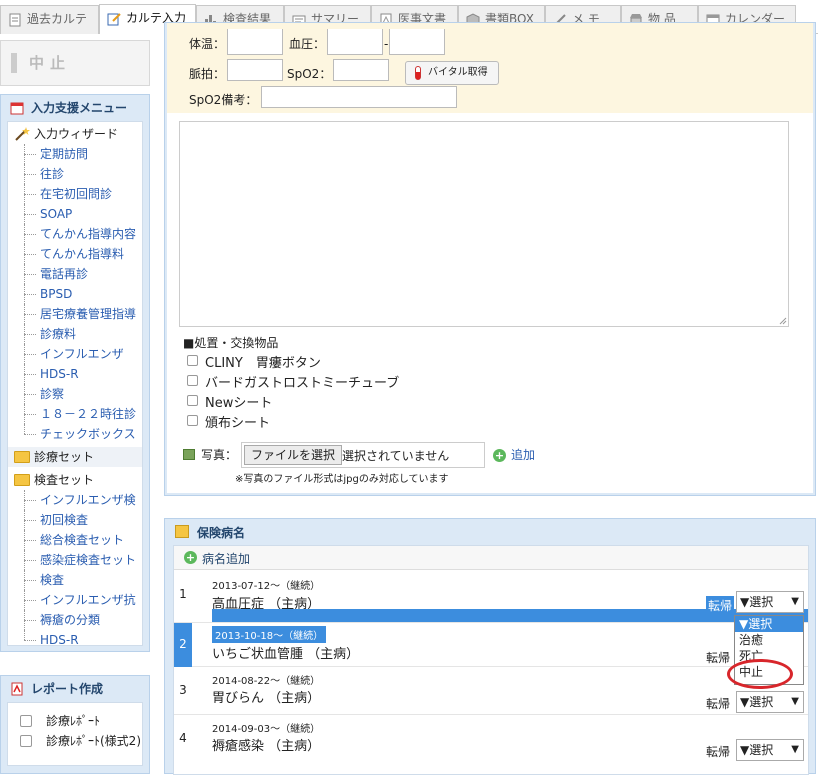 This screenshot has width=818, height=775. What do you see at coordinates (266, 681) in the screenshot?
I see `row-date: 2014-08-22～（継続）` at bounding box center [266, 681].